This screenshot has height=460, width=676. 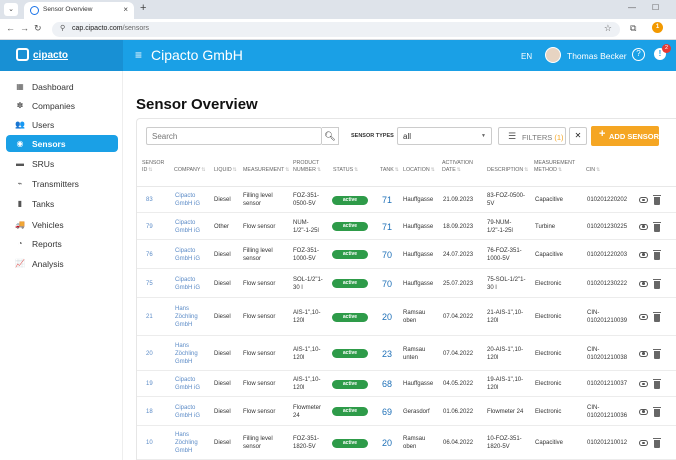 What do you see at coordinates (149, 317) in the screenshot?
I see `sensor-id: 21` at bounding box center [149, 317].